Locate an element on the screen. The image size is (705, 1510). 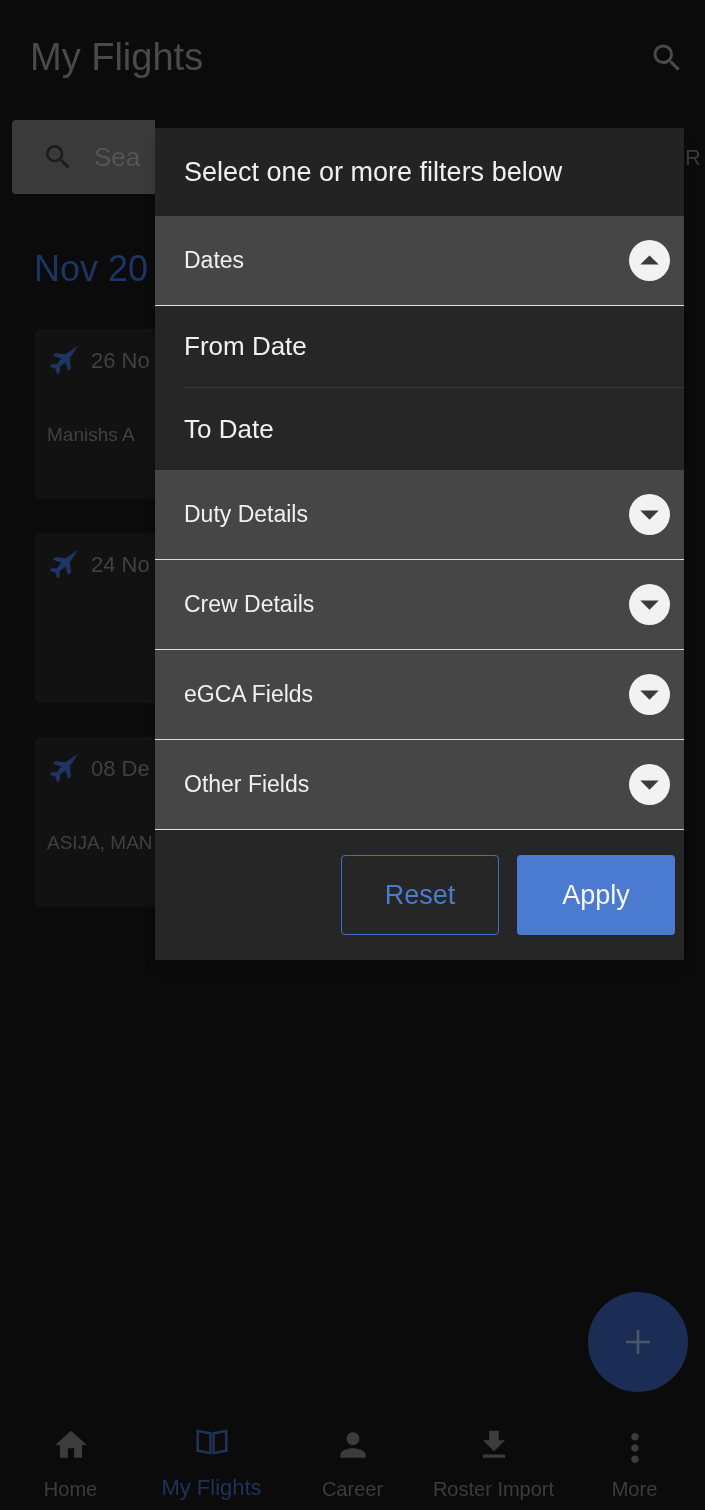
nav-tab: My Flights is located at coordinates (211, 1457).